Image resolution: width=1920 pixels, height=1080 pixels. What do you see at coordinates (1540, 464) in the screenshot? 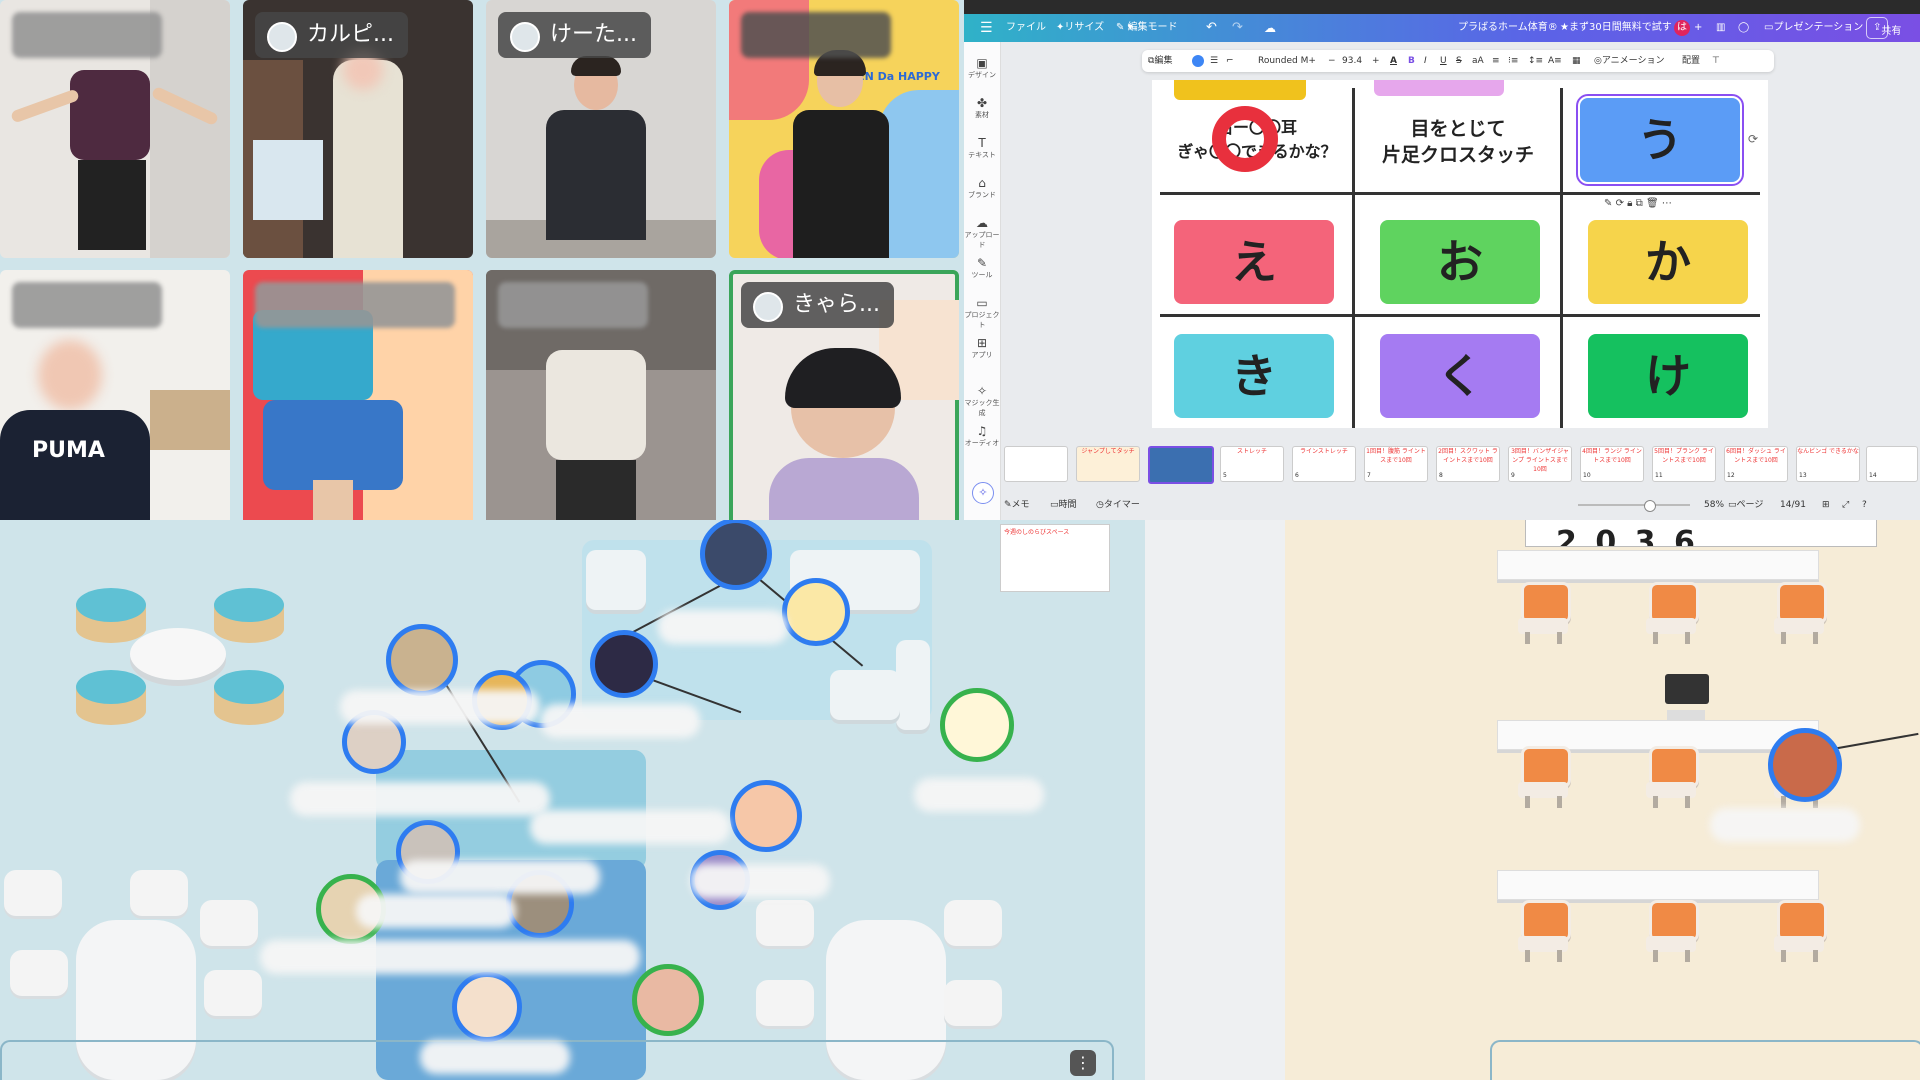
I see `page-thumbnail: 3回目！バンザイジャンプ ライントスまで10回 9` at bounding box center [1540, 464].